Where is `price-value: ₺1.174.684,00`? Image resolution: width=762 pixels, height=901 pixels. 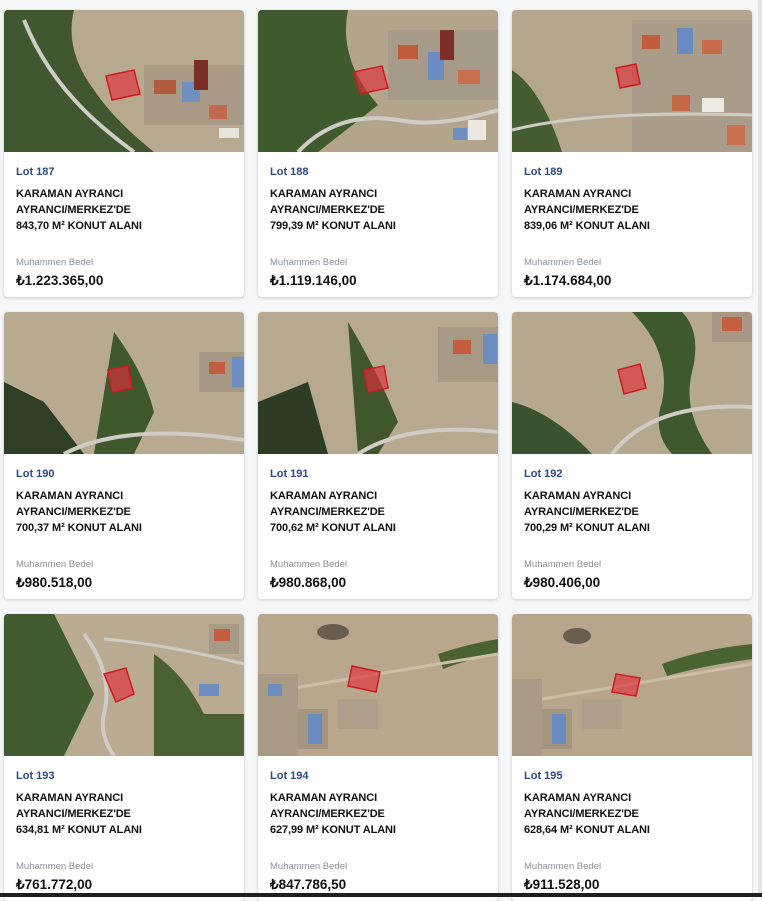
price-value: ₺1.174.684,00 is located at coordinates (568, 280).